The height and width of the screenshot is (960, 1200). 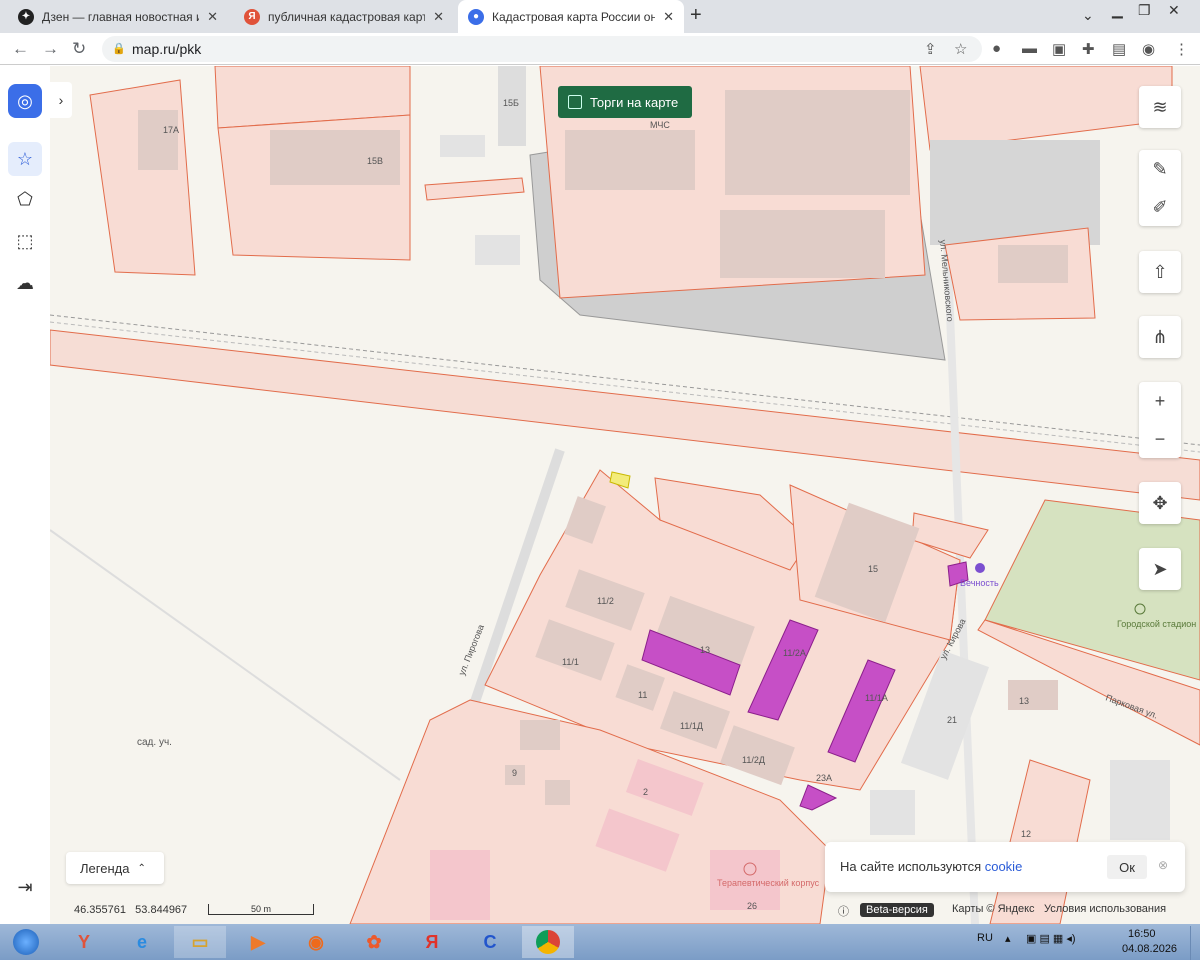 I want to click on left-sidebar: ◎ ☆ ⬠ ⬚ ☁ ⇥, so click(x=25, y=495).